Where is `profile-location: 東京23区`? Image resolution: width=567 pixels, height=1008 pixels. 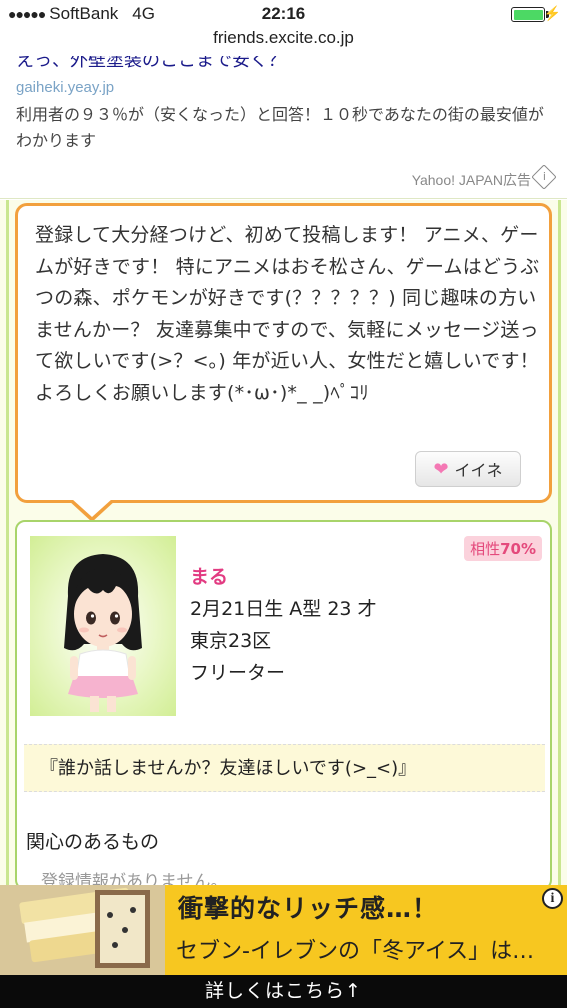
profile-location: 東京23区 is located at coordinates (231, 641).